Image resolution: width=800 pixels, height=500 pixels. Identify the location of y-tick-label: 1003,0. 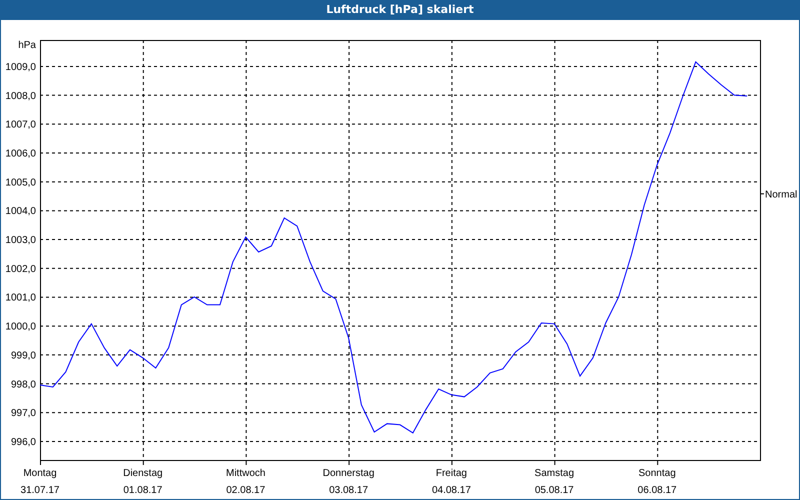
(20, 240).